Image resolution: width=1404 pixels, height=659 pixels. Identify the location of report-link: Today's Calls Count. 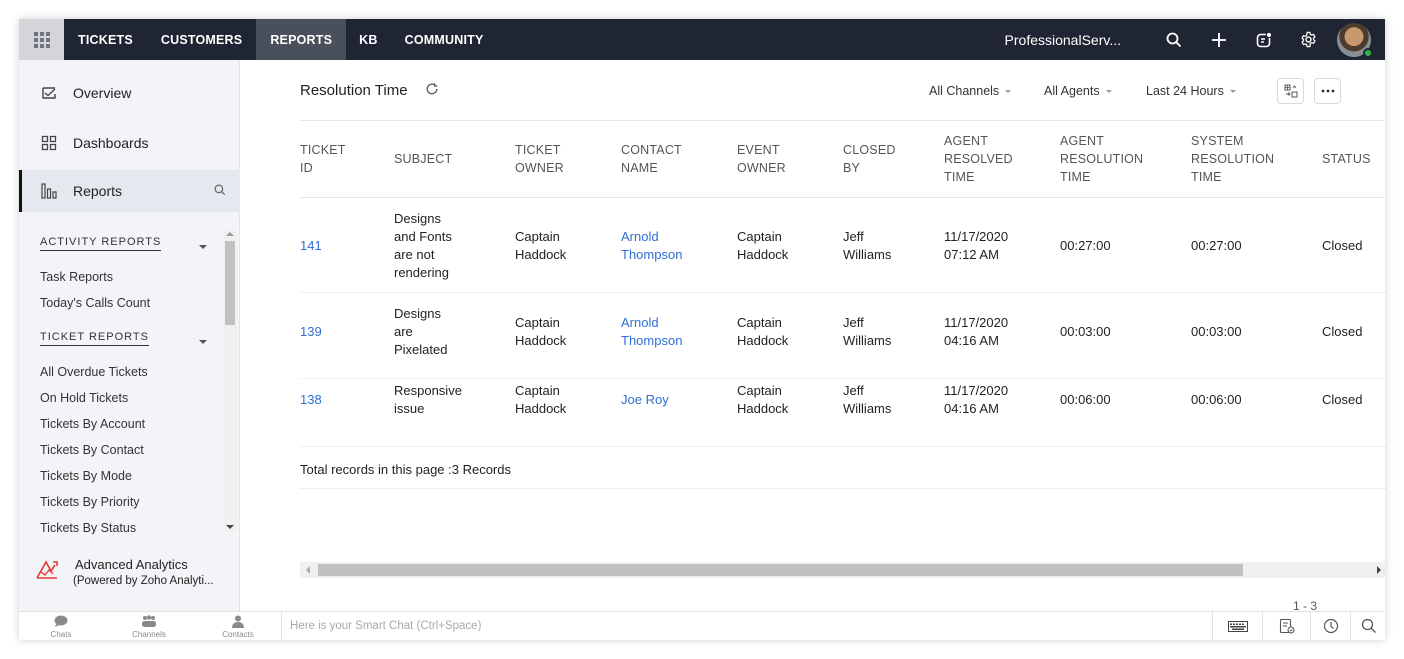
(95, 303).